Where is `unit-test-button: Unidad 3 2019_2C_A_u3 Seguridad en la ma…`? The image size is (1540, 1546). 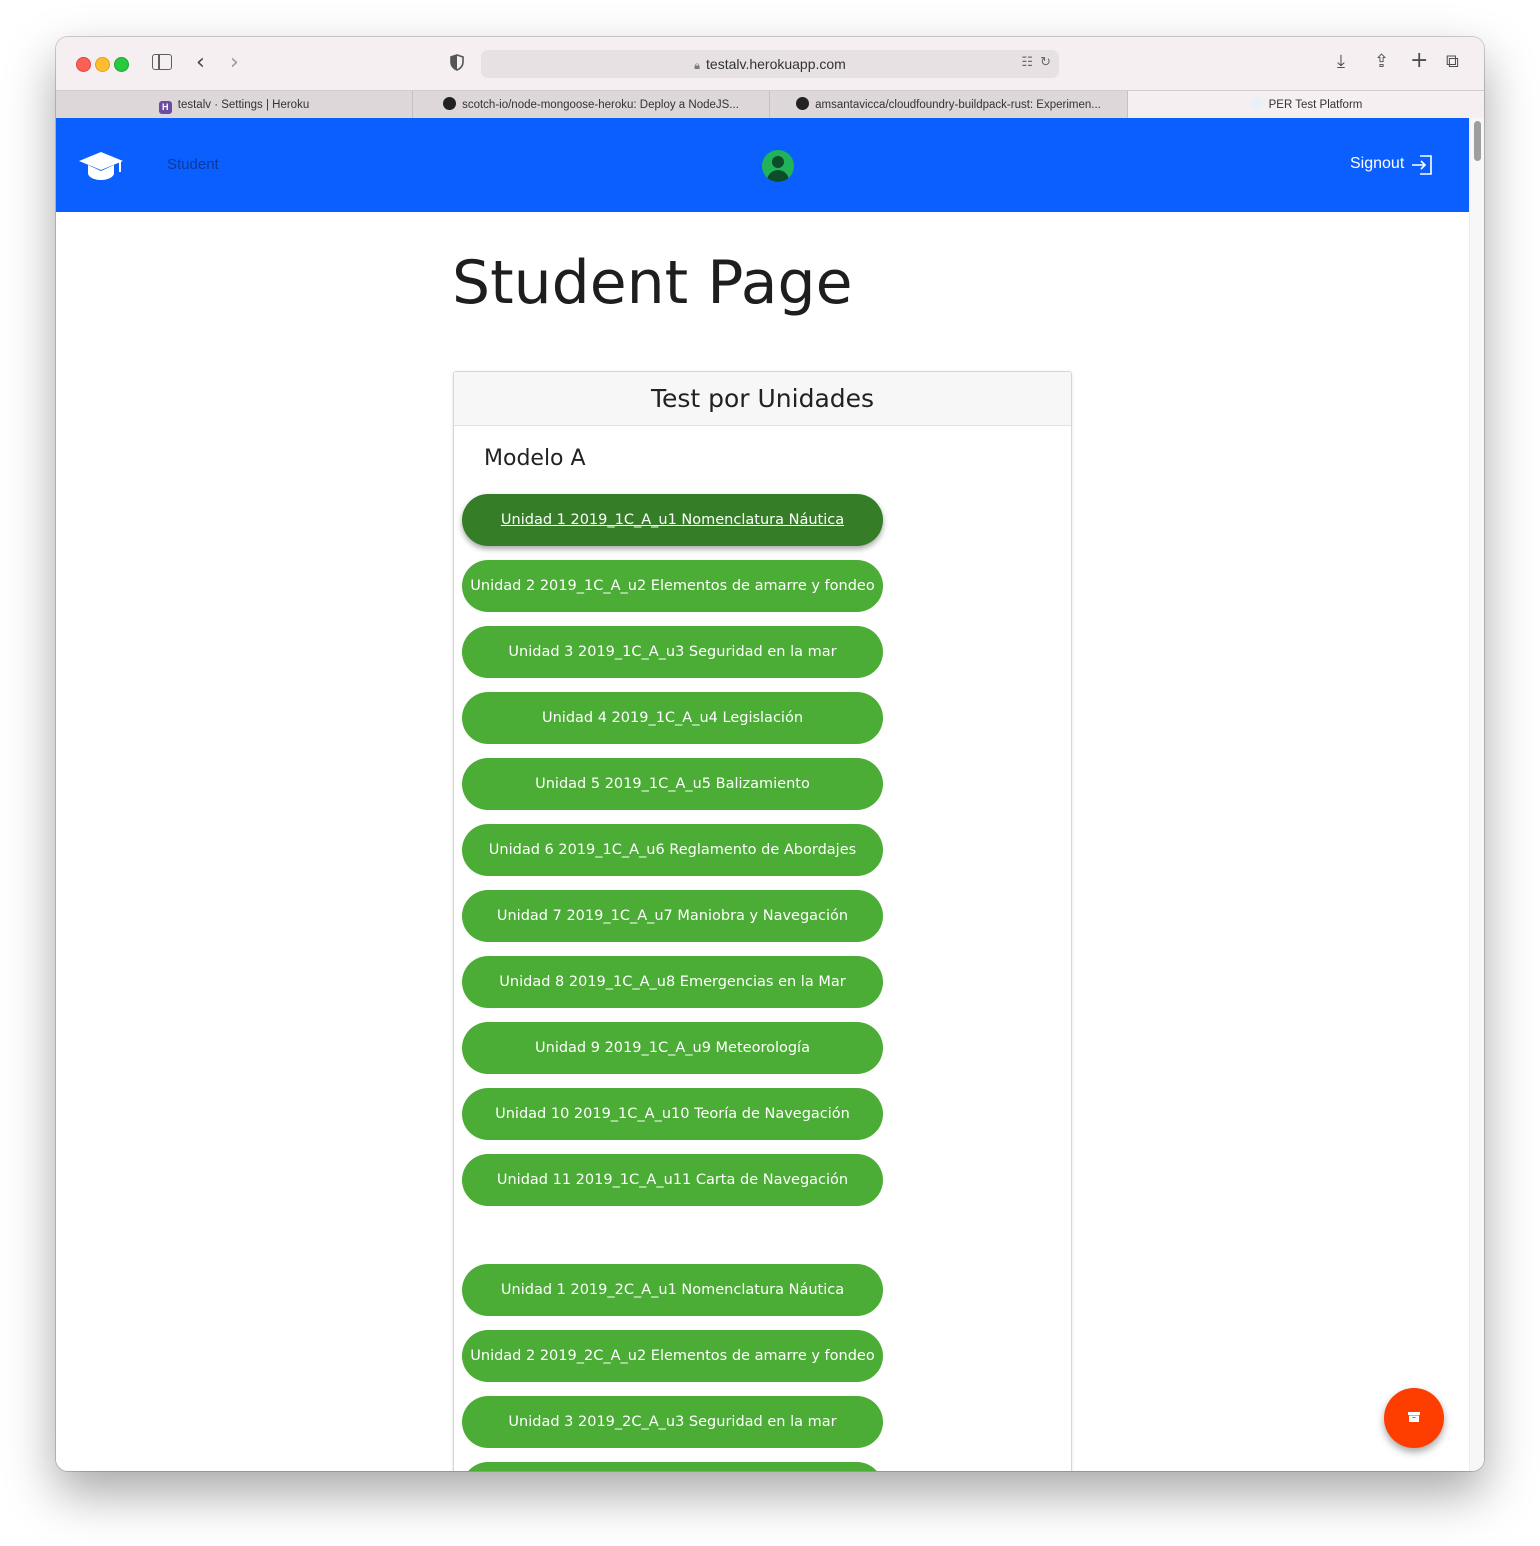
unit-test-button: Unidad 3 2019_2C_A_u3 Seguridad en la ma… is located at coordinates (672, 1422).